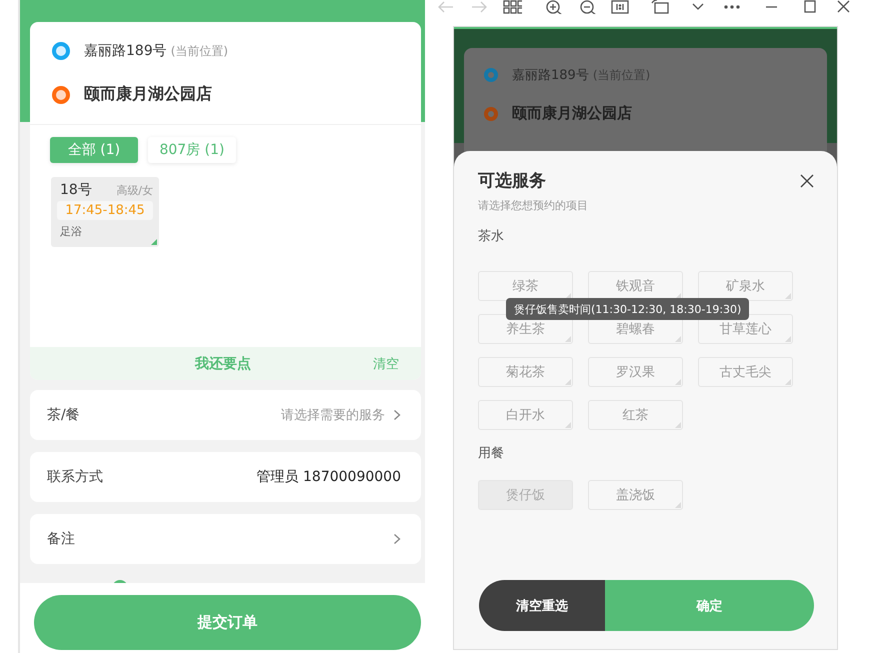  What do you see at coordinates (223, 363) in the screenshot?
I see `add-more-link: 我还要点` at bounding box center [223, 363].